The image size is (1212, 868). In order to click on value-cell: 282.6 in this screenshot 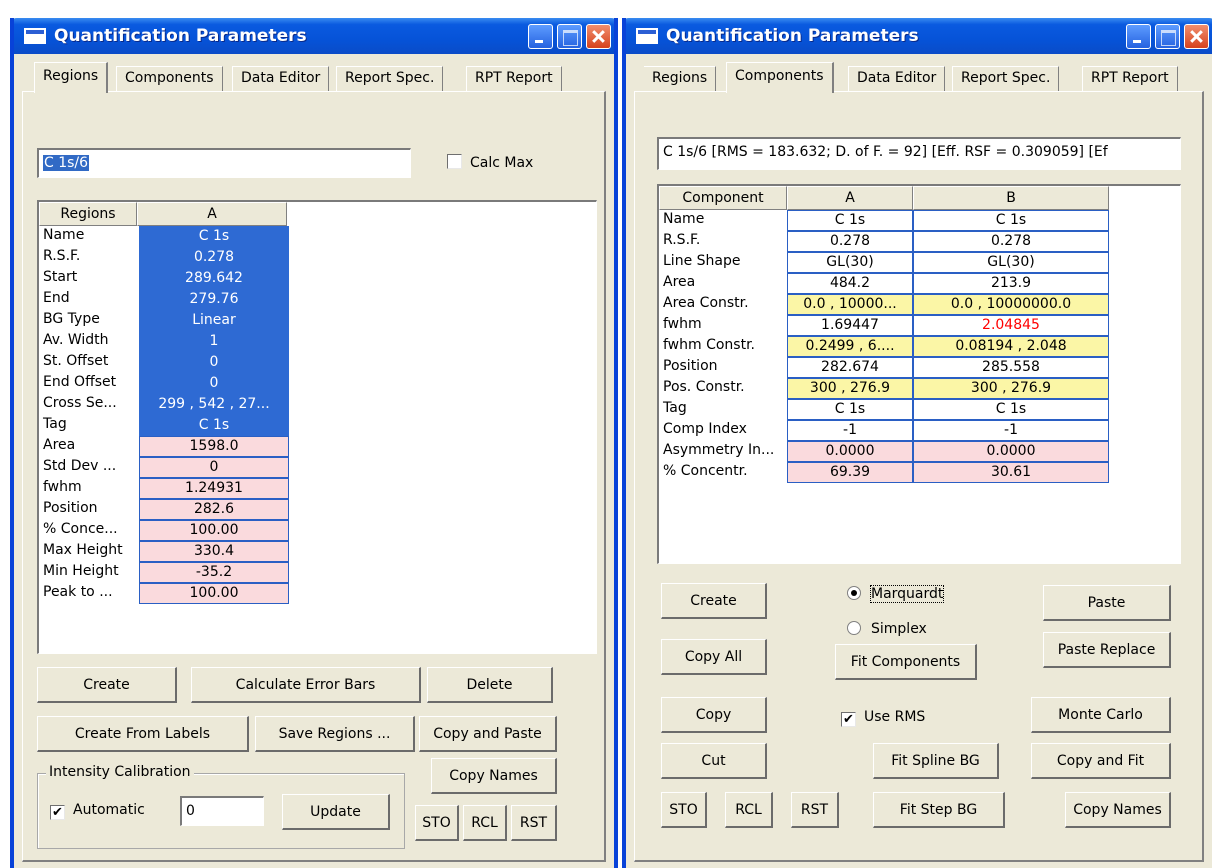, I will do `click(214, 509)`.